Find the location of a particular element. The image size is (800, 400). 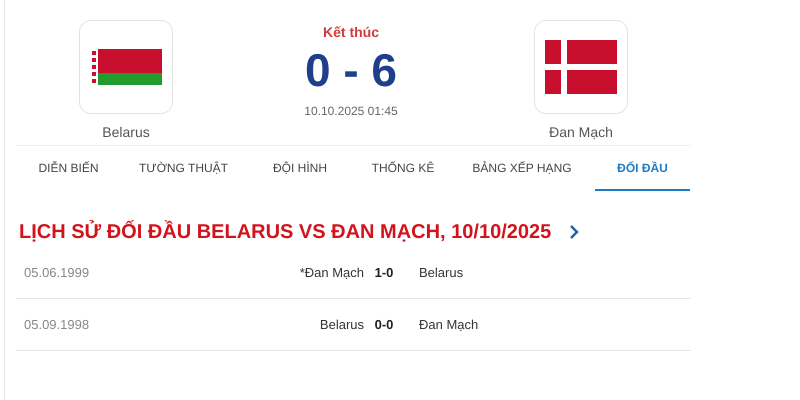

tab: BẢNG XẾP HẠNG is located at coordinates (522, 168).